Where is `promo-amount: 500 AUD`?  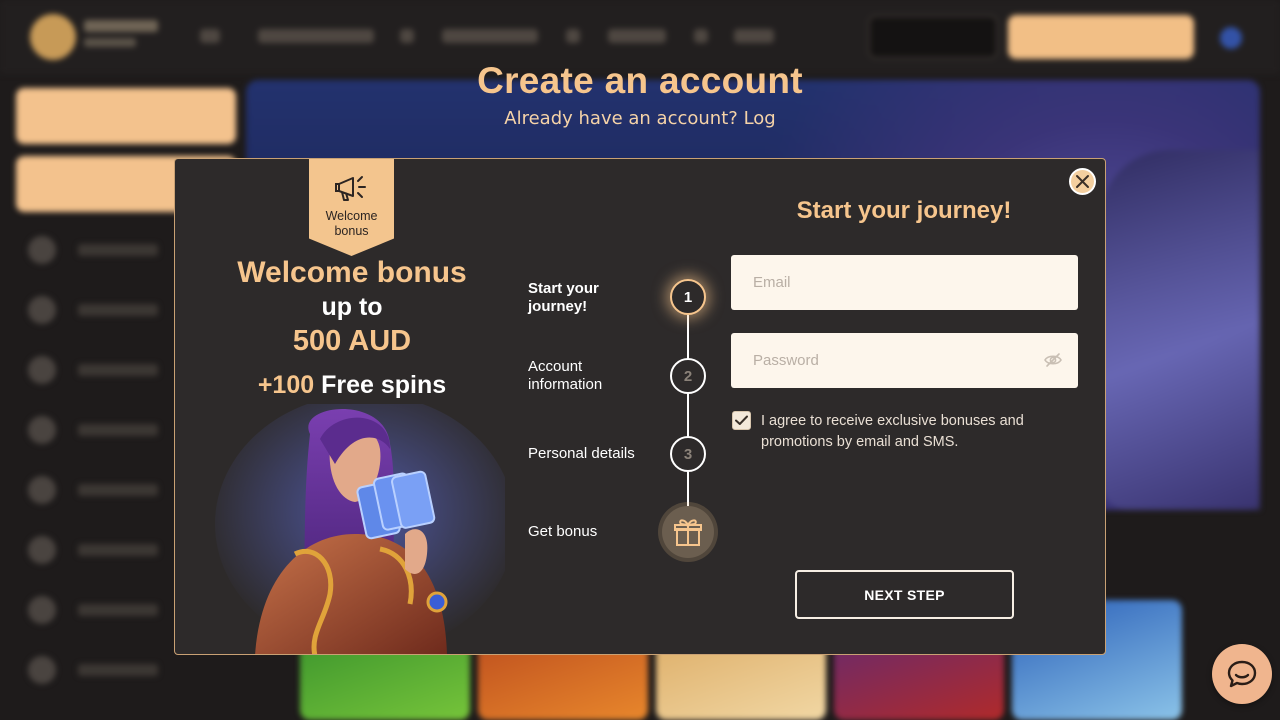 promo-amount: 500 AUD is located at coordinates (352, 341).